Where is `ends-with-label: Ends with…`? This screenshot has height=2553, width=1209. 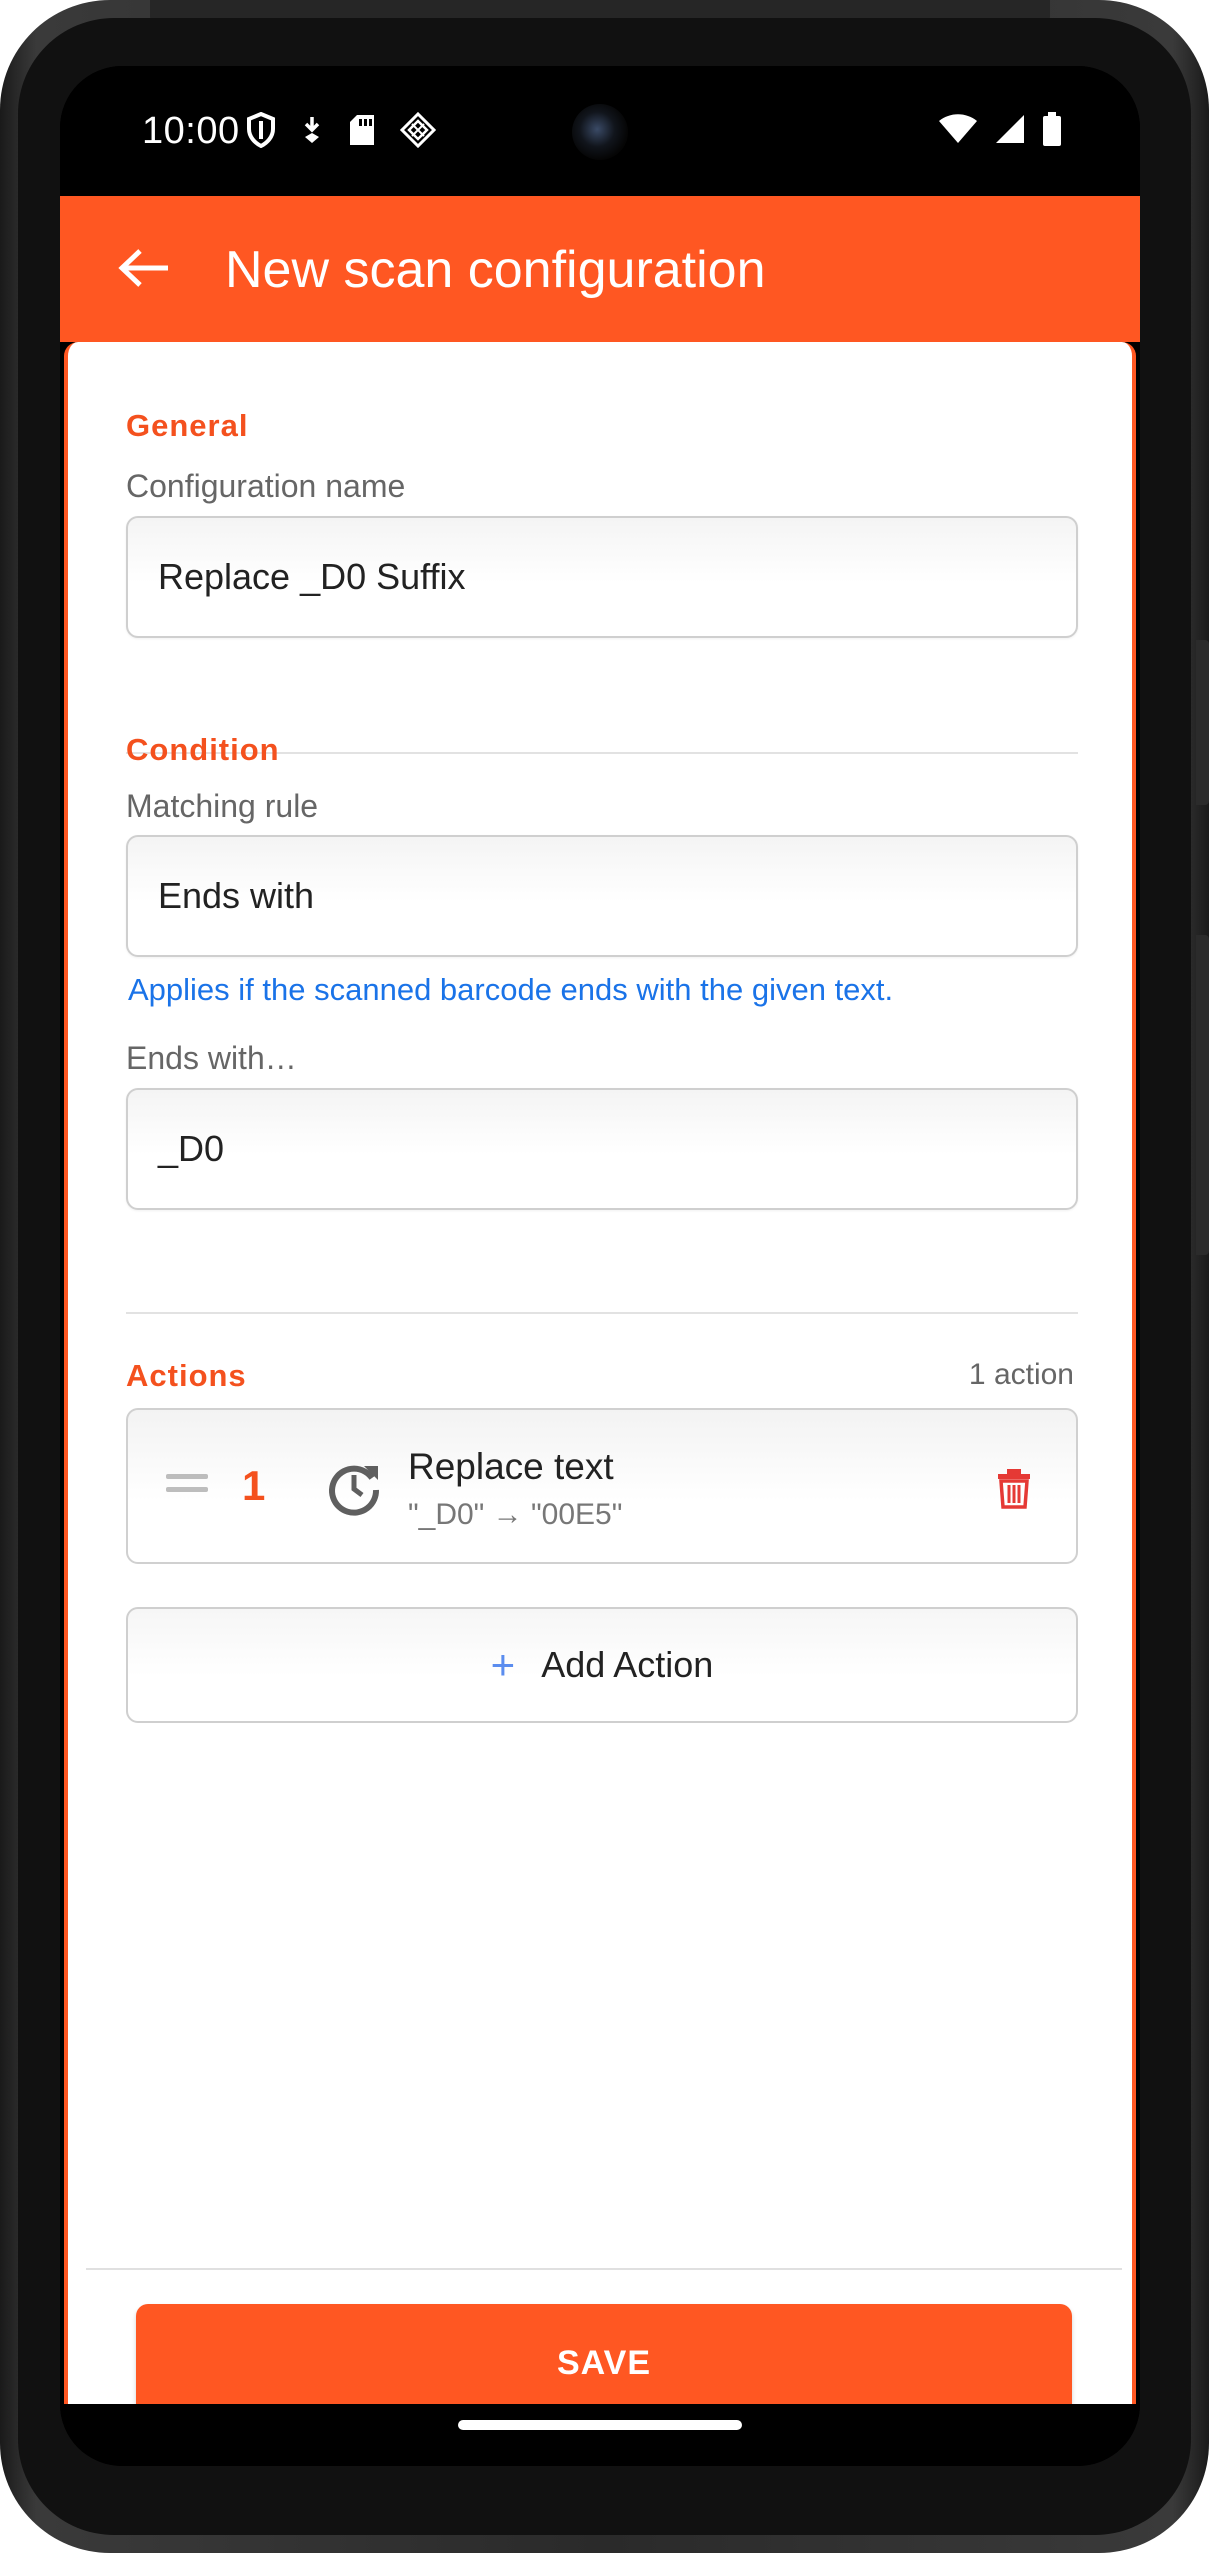
ends-with-label: Ends with… is located at coordinates (211, 1058).